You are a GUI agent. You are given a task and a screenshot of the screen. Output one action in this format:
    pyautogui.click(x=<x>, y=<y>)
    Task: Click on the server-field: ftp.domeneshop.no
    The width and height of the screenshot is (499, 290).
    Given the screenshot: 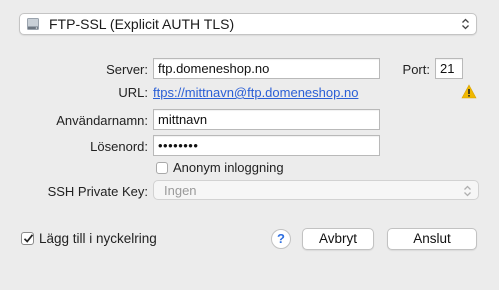 What is the action you would take?
    pyautogui.click(x=266, y=68)
    